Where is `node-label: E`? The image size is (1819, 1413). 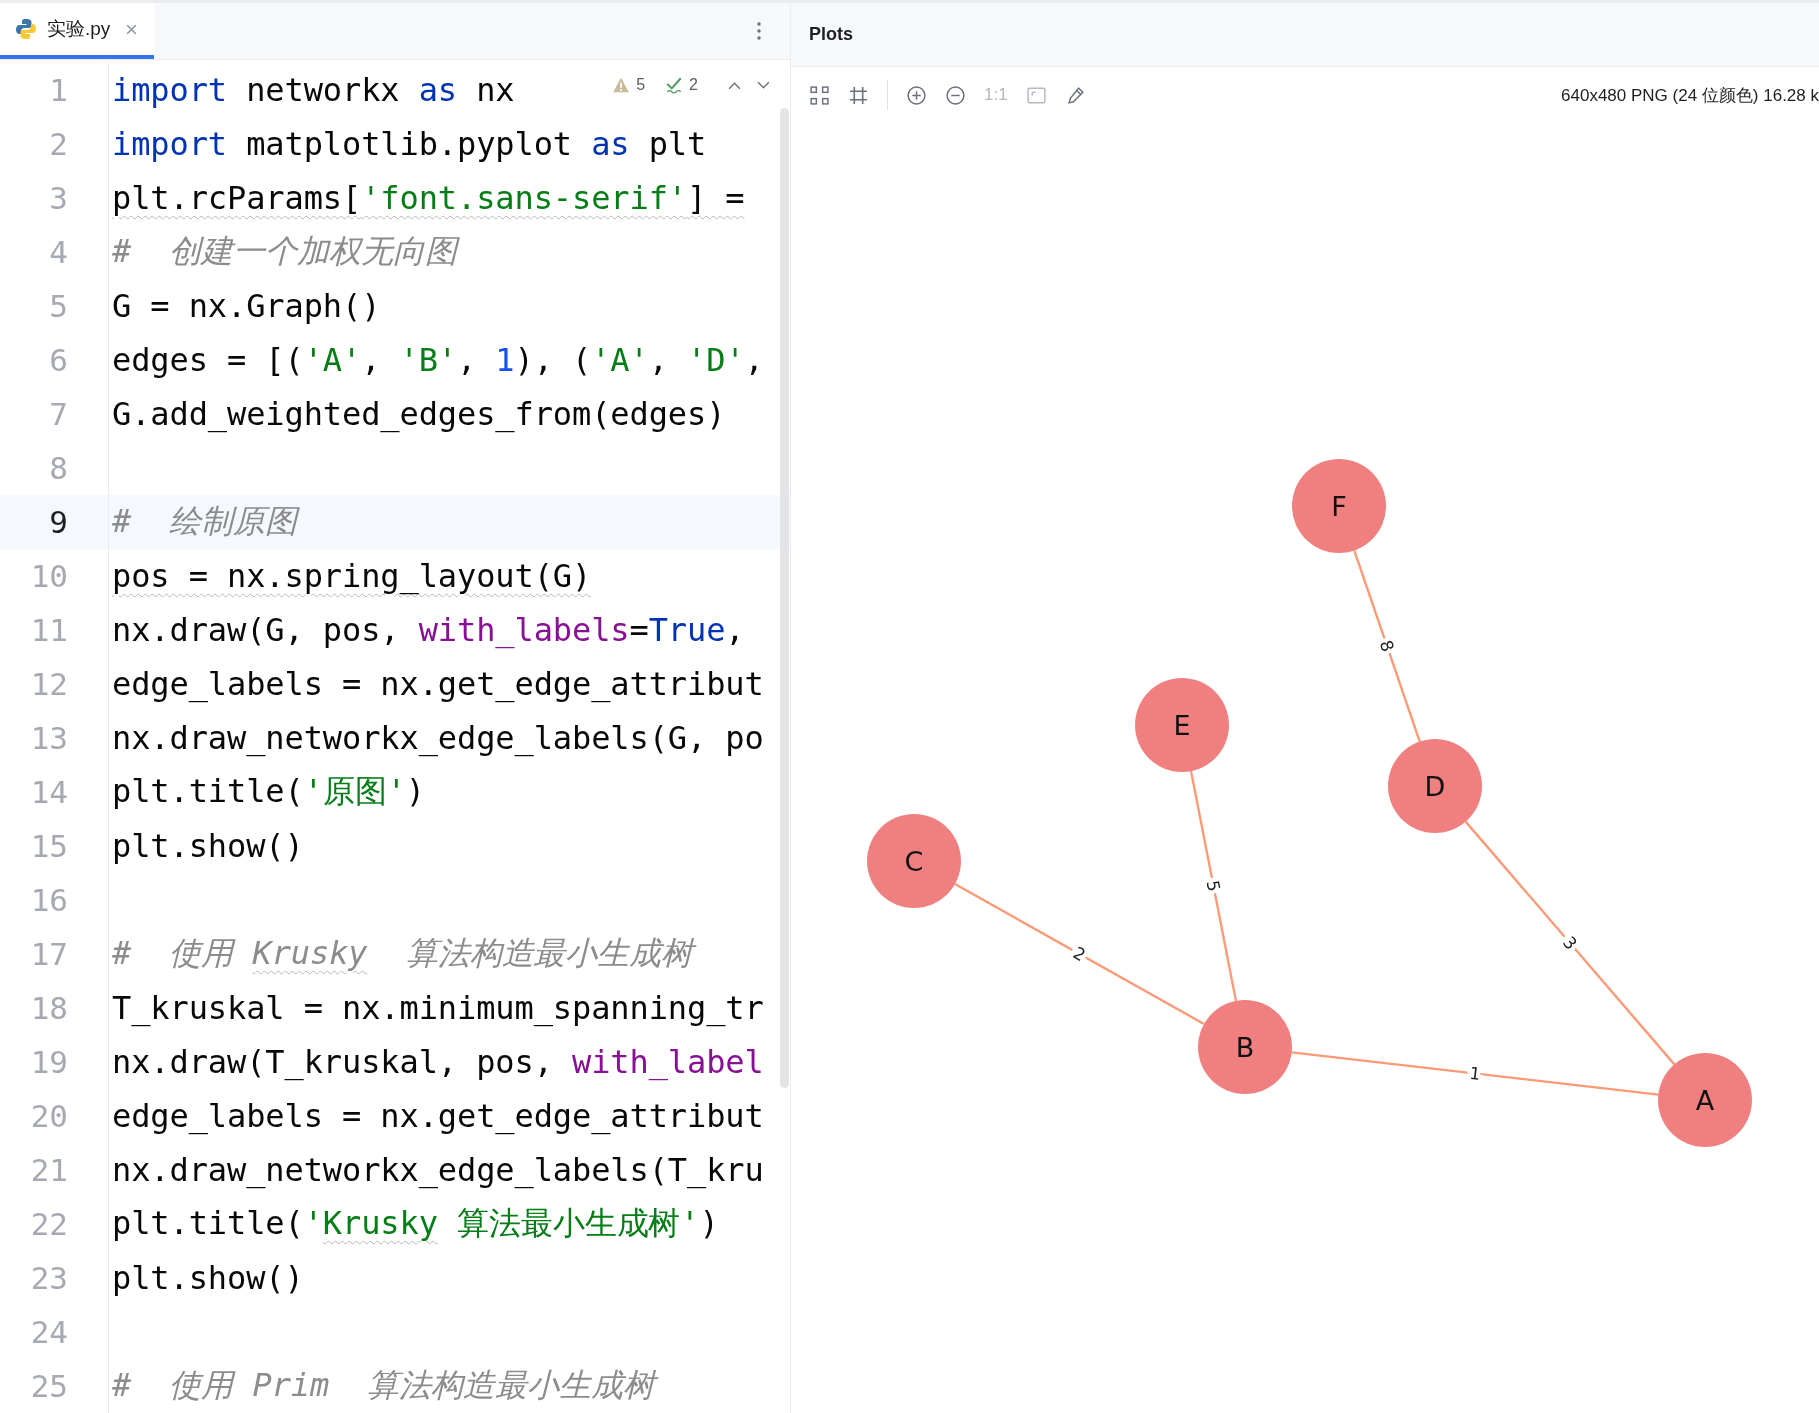 node-label: E is located at coordinates (1182, 725).